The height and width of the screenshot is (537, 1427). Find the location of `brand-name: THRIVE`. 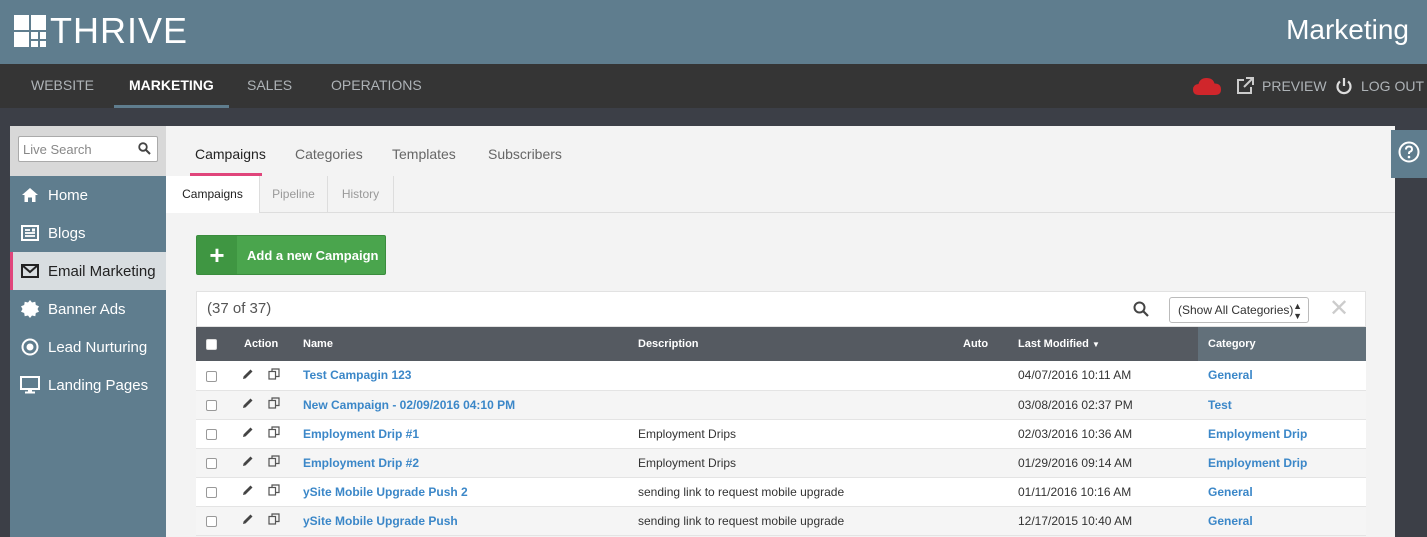

brand-name: THRIVE is located at coordinates (119, 30).